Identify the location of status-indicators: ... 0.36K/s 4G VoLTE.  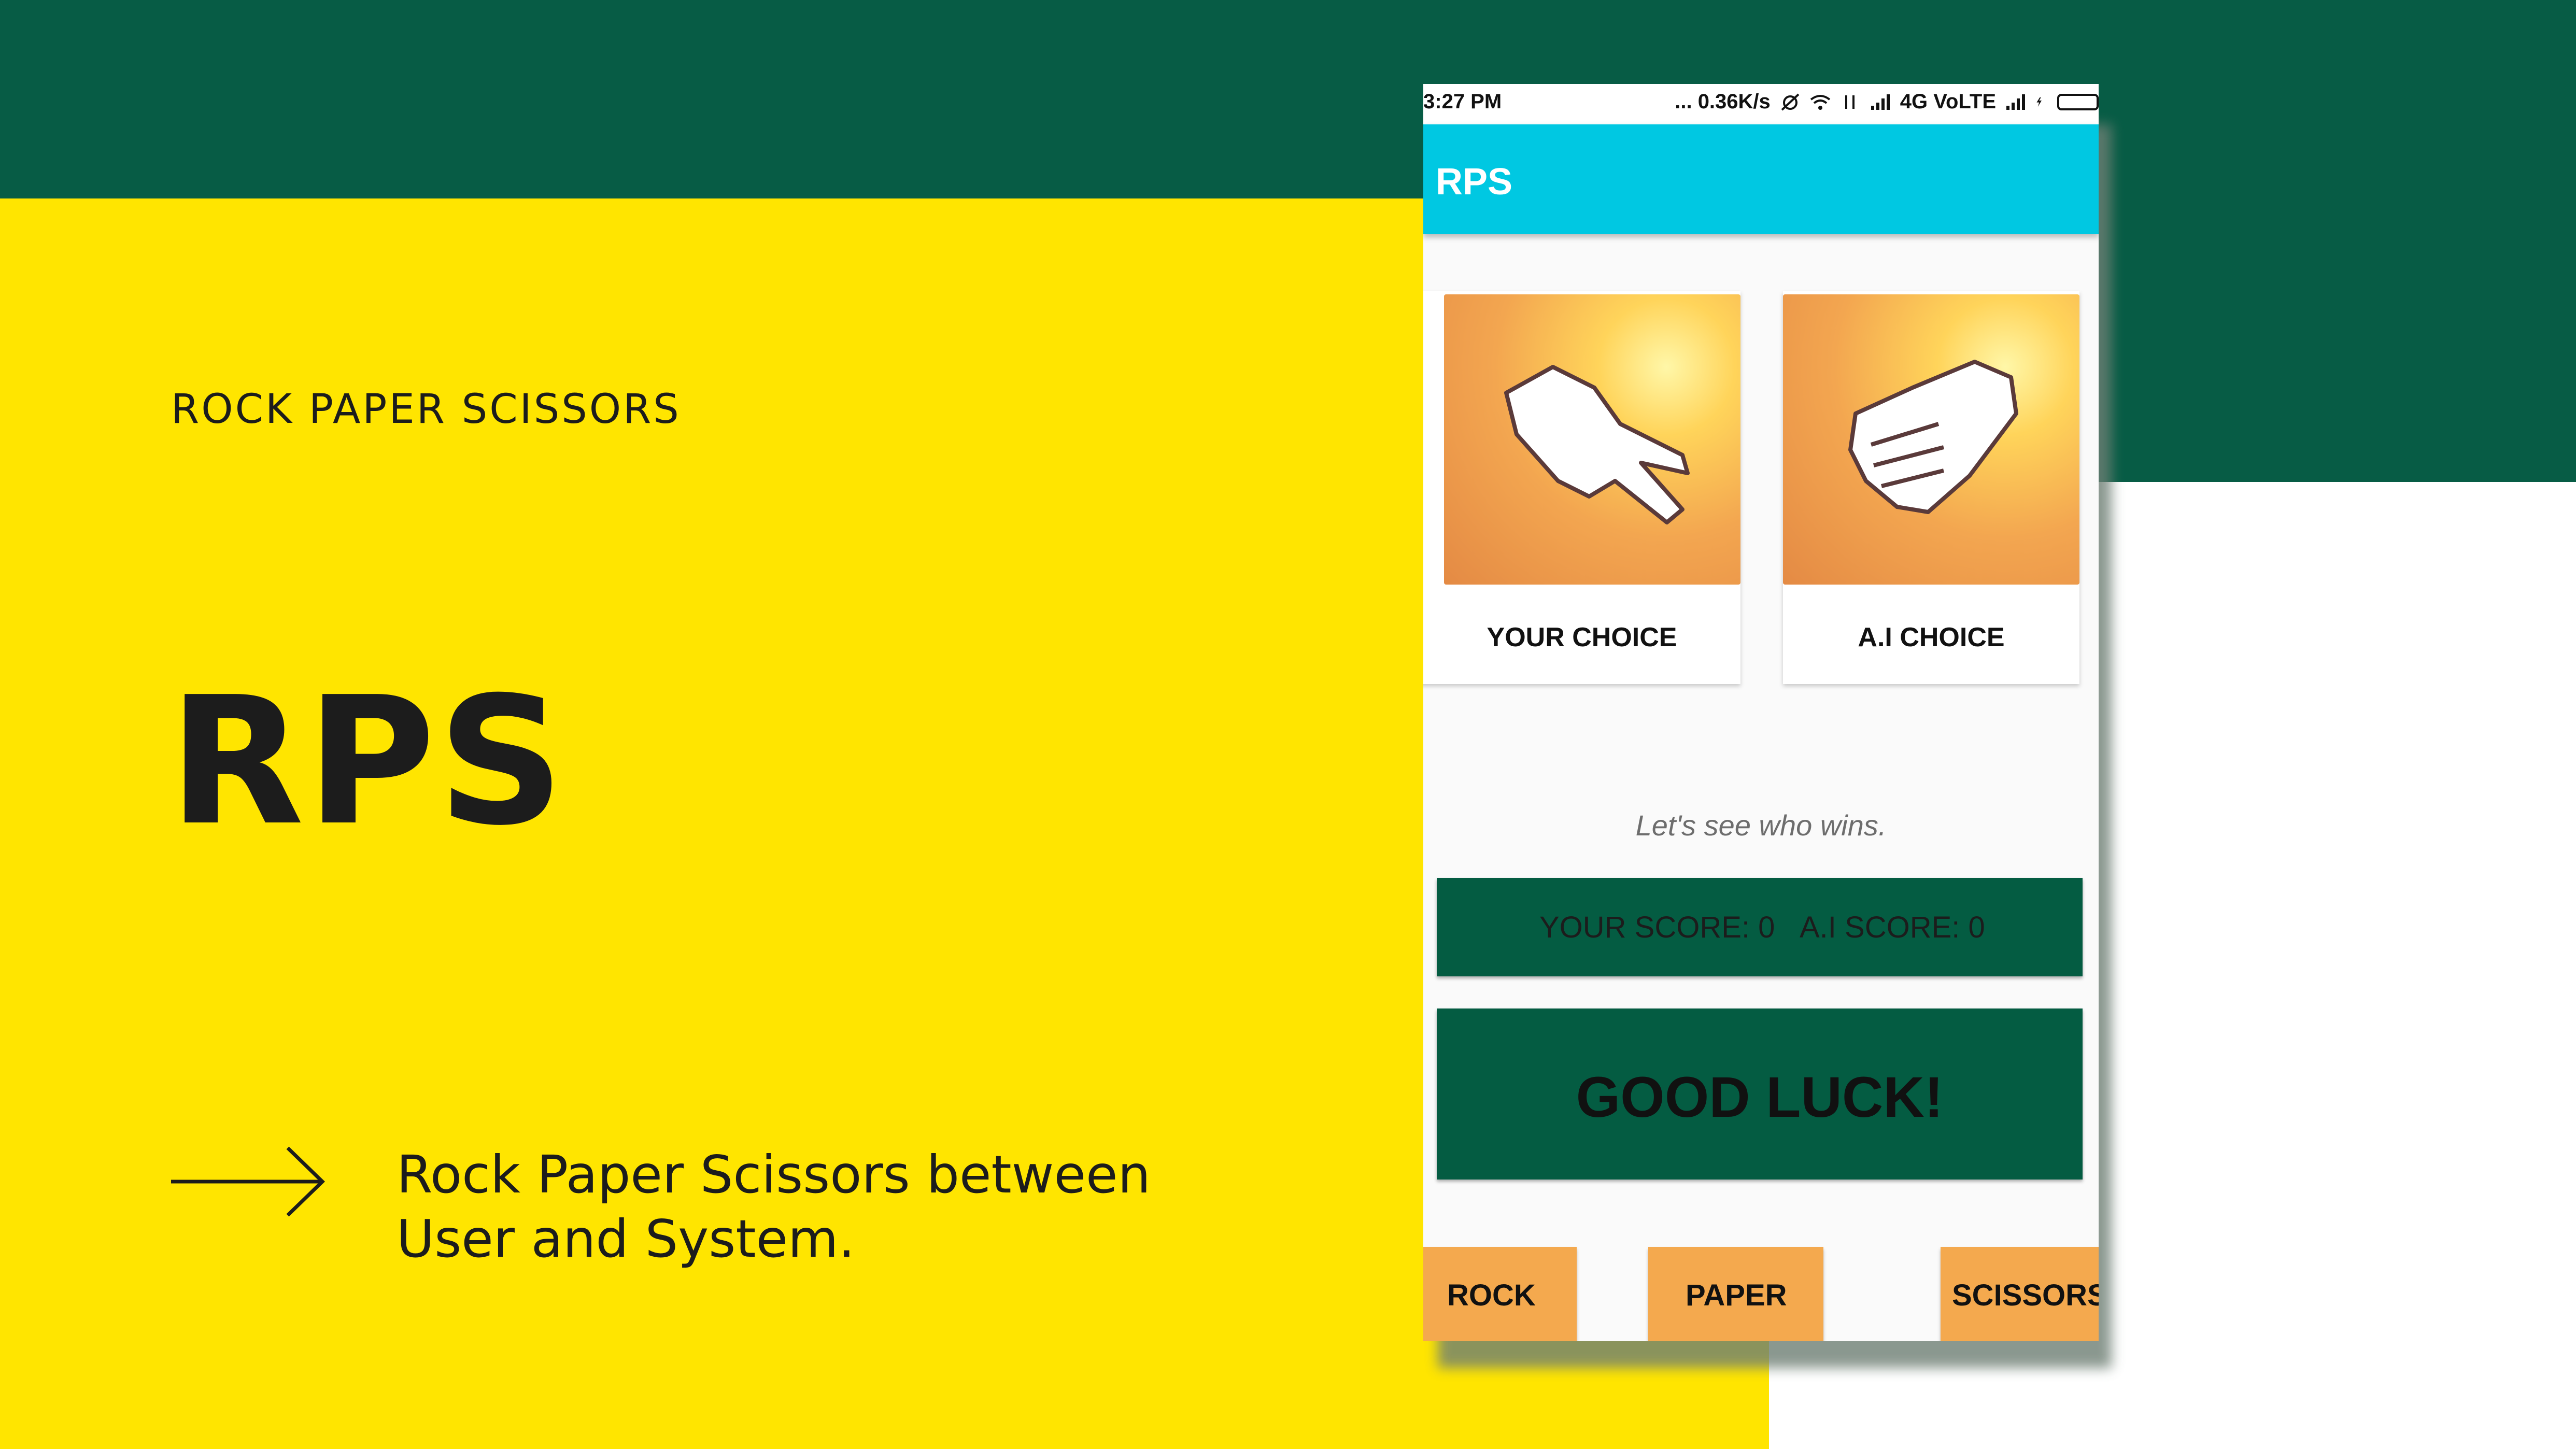
(1887, 101).